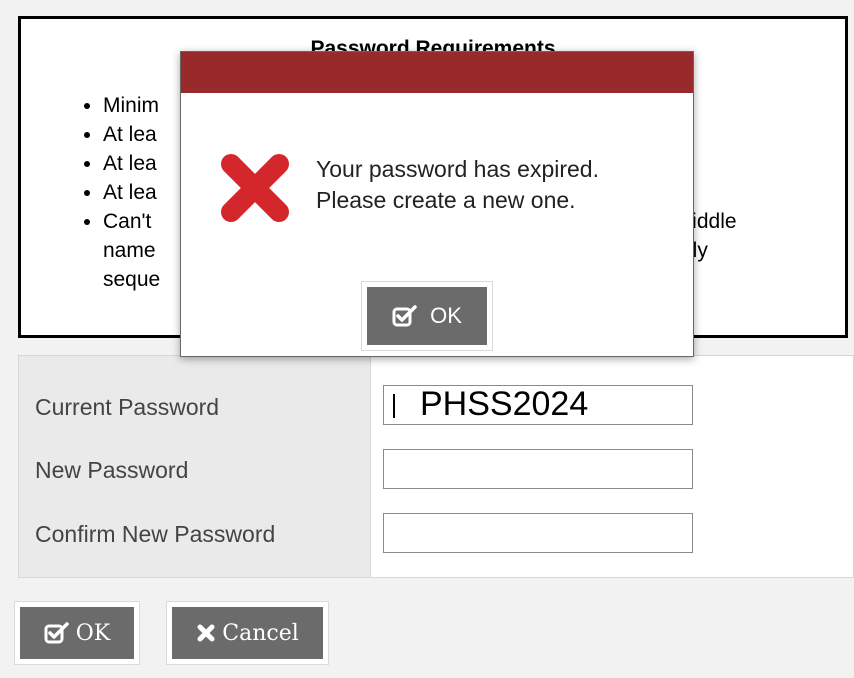  I want to click on cancel-button-label: Cancel, so click(260, 633).